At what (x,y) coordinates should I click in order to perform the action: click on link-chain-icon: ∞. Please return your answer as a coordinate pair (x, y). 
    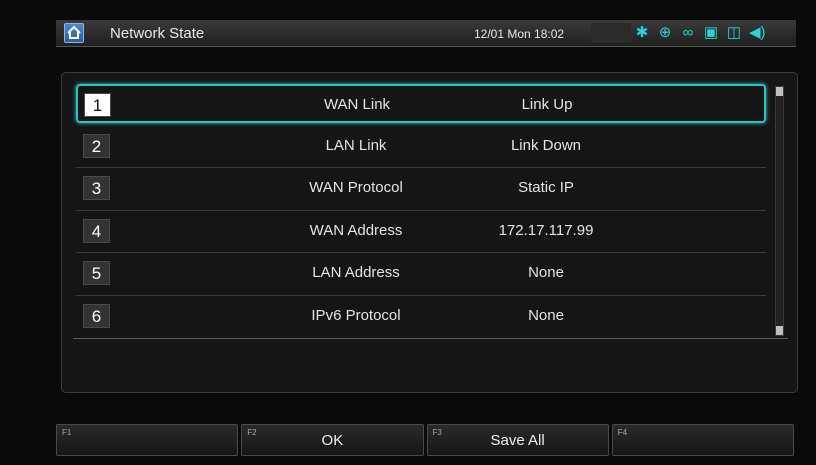
    Looking at the image, I should click on (688, 32).